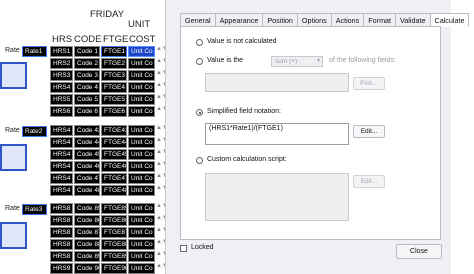 This screenshot has width=474, height=274. Describe the element at coordinates (114, 232) in the screenshot. I see `ftge-field: FTGE87` at that location.